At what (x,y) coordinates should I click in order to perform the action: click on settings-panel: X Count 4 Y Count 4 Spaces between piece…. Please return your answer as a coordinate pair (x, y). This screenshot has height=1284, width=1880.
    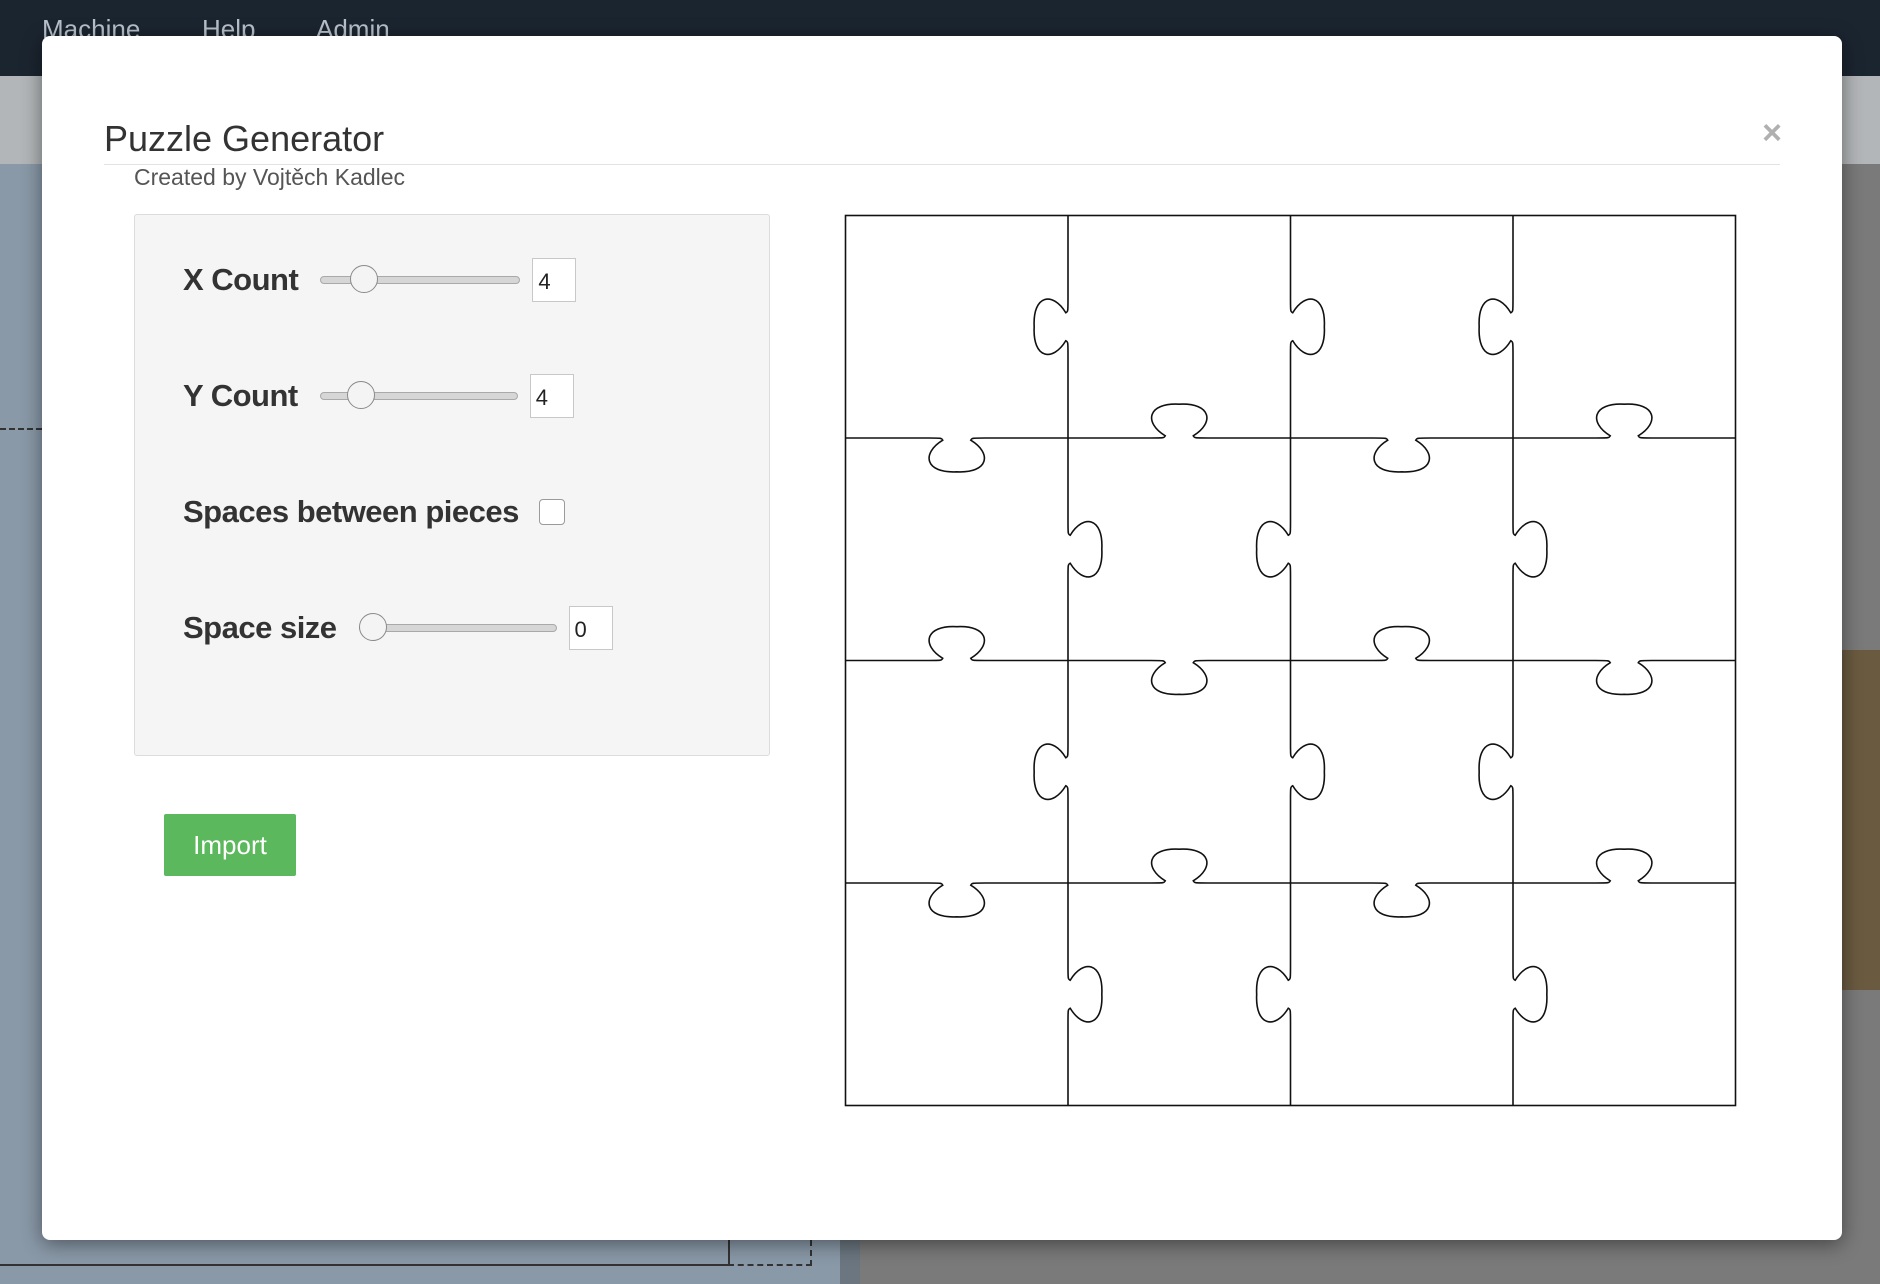
    Looking at the image, I should click on (452, 485).